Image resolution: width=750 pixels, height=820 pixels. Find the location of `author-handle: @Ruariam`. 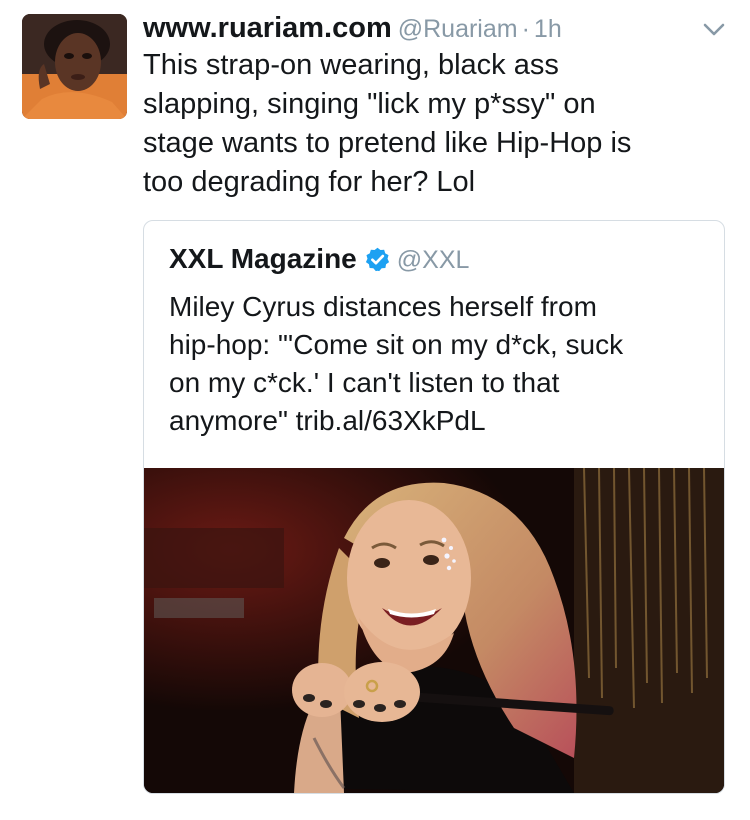

author-handle: @Ruariam is located at coordinates (458, 29).